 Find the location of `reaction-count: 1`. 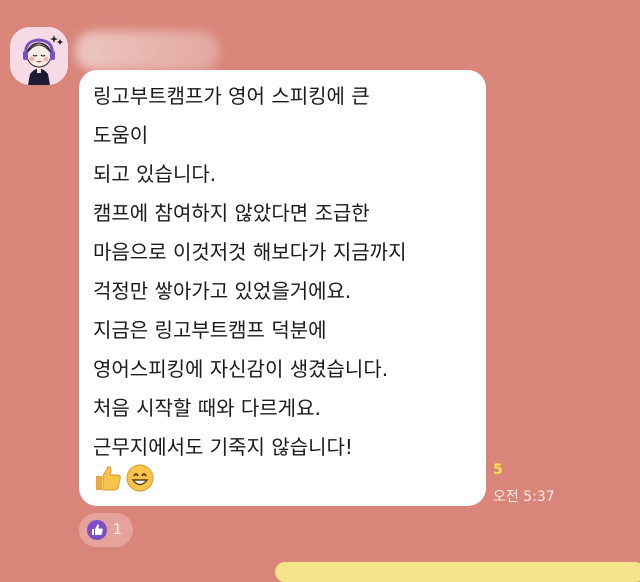

reaction-count: 1 is located at coordinates (117, 530).